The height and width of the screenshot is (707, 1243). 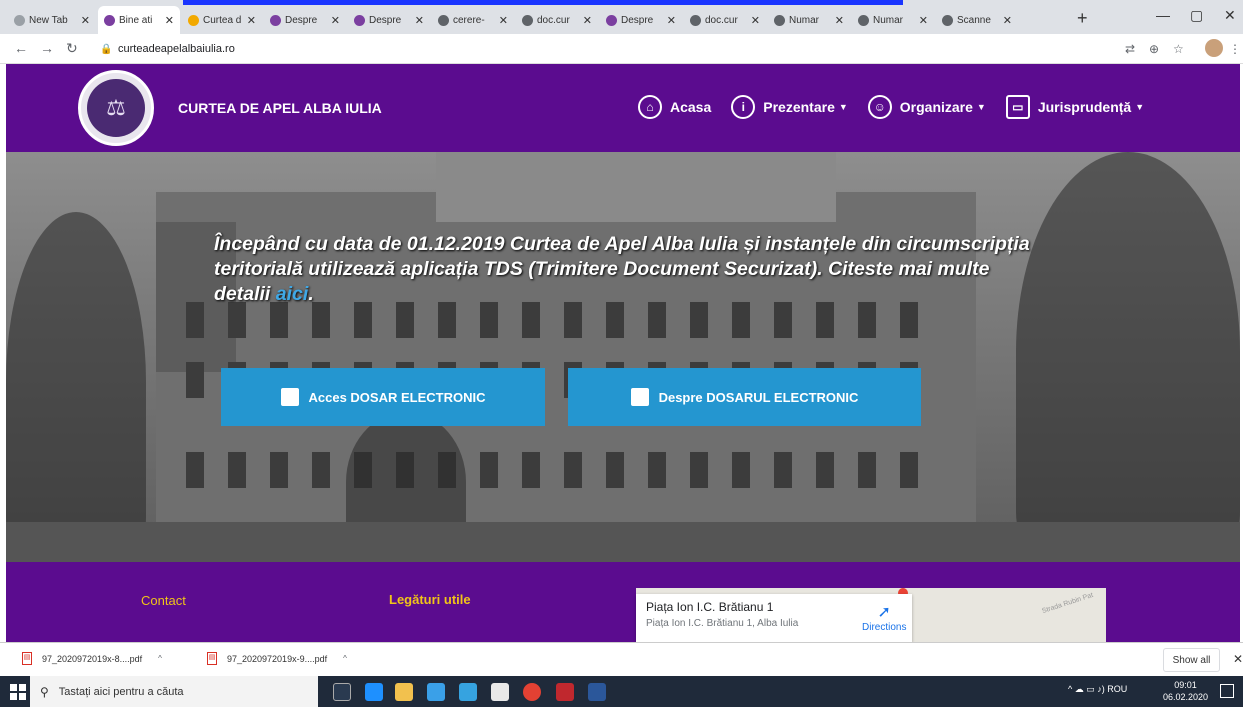 What do you see at coordinates (1163, 15) in the screenshot?
I see `minimize-button: —` at bounding box center [1163, 15].